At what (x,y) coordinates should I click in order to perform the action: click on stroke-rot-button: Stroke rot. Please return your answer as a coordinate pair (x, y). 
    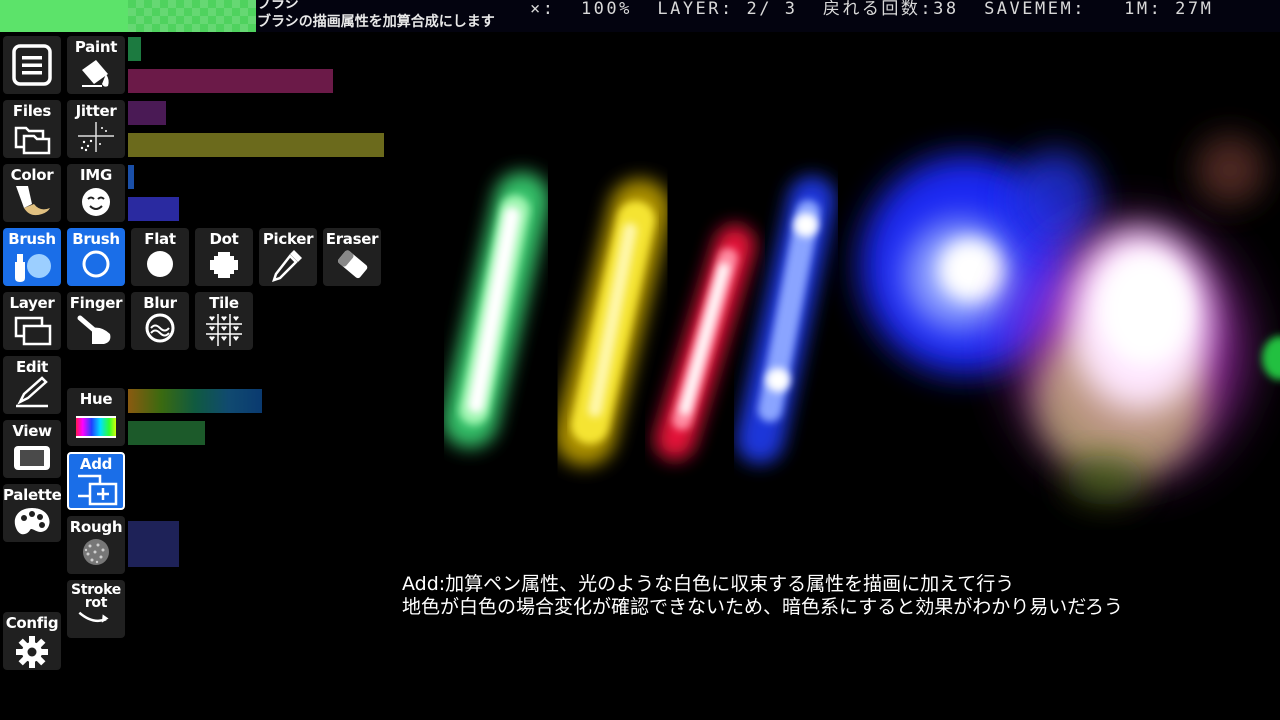
    Looking at the image, I should click on (96, 609).